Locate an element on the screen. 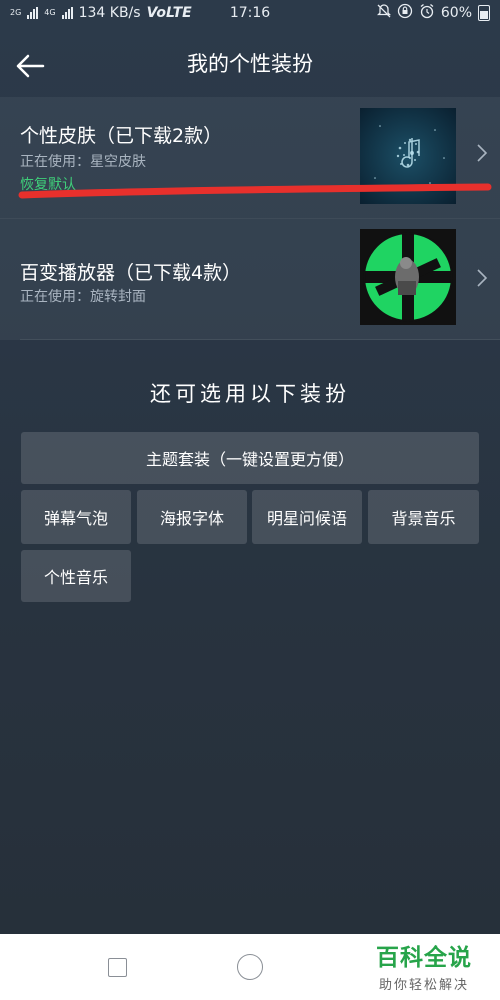 The width and height of the screenshot is (500, 1000). skin-card: 个性皮肤（已下载2款） 正在使用：星空皮肤 恢复默认 is located at coordinates (250, 158).